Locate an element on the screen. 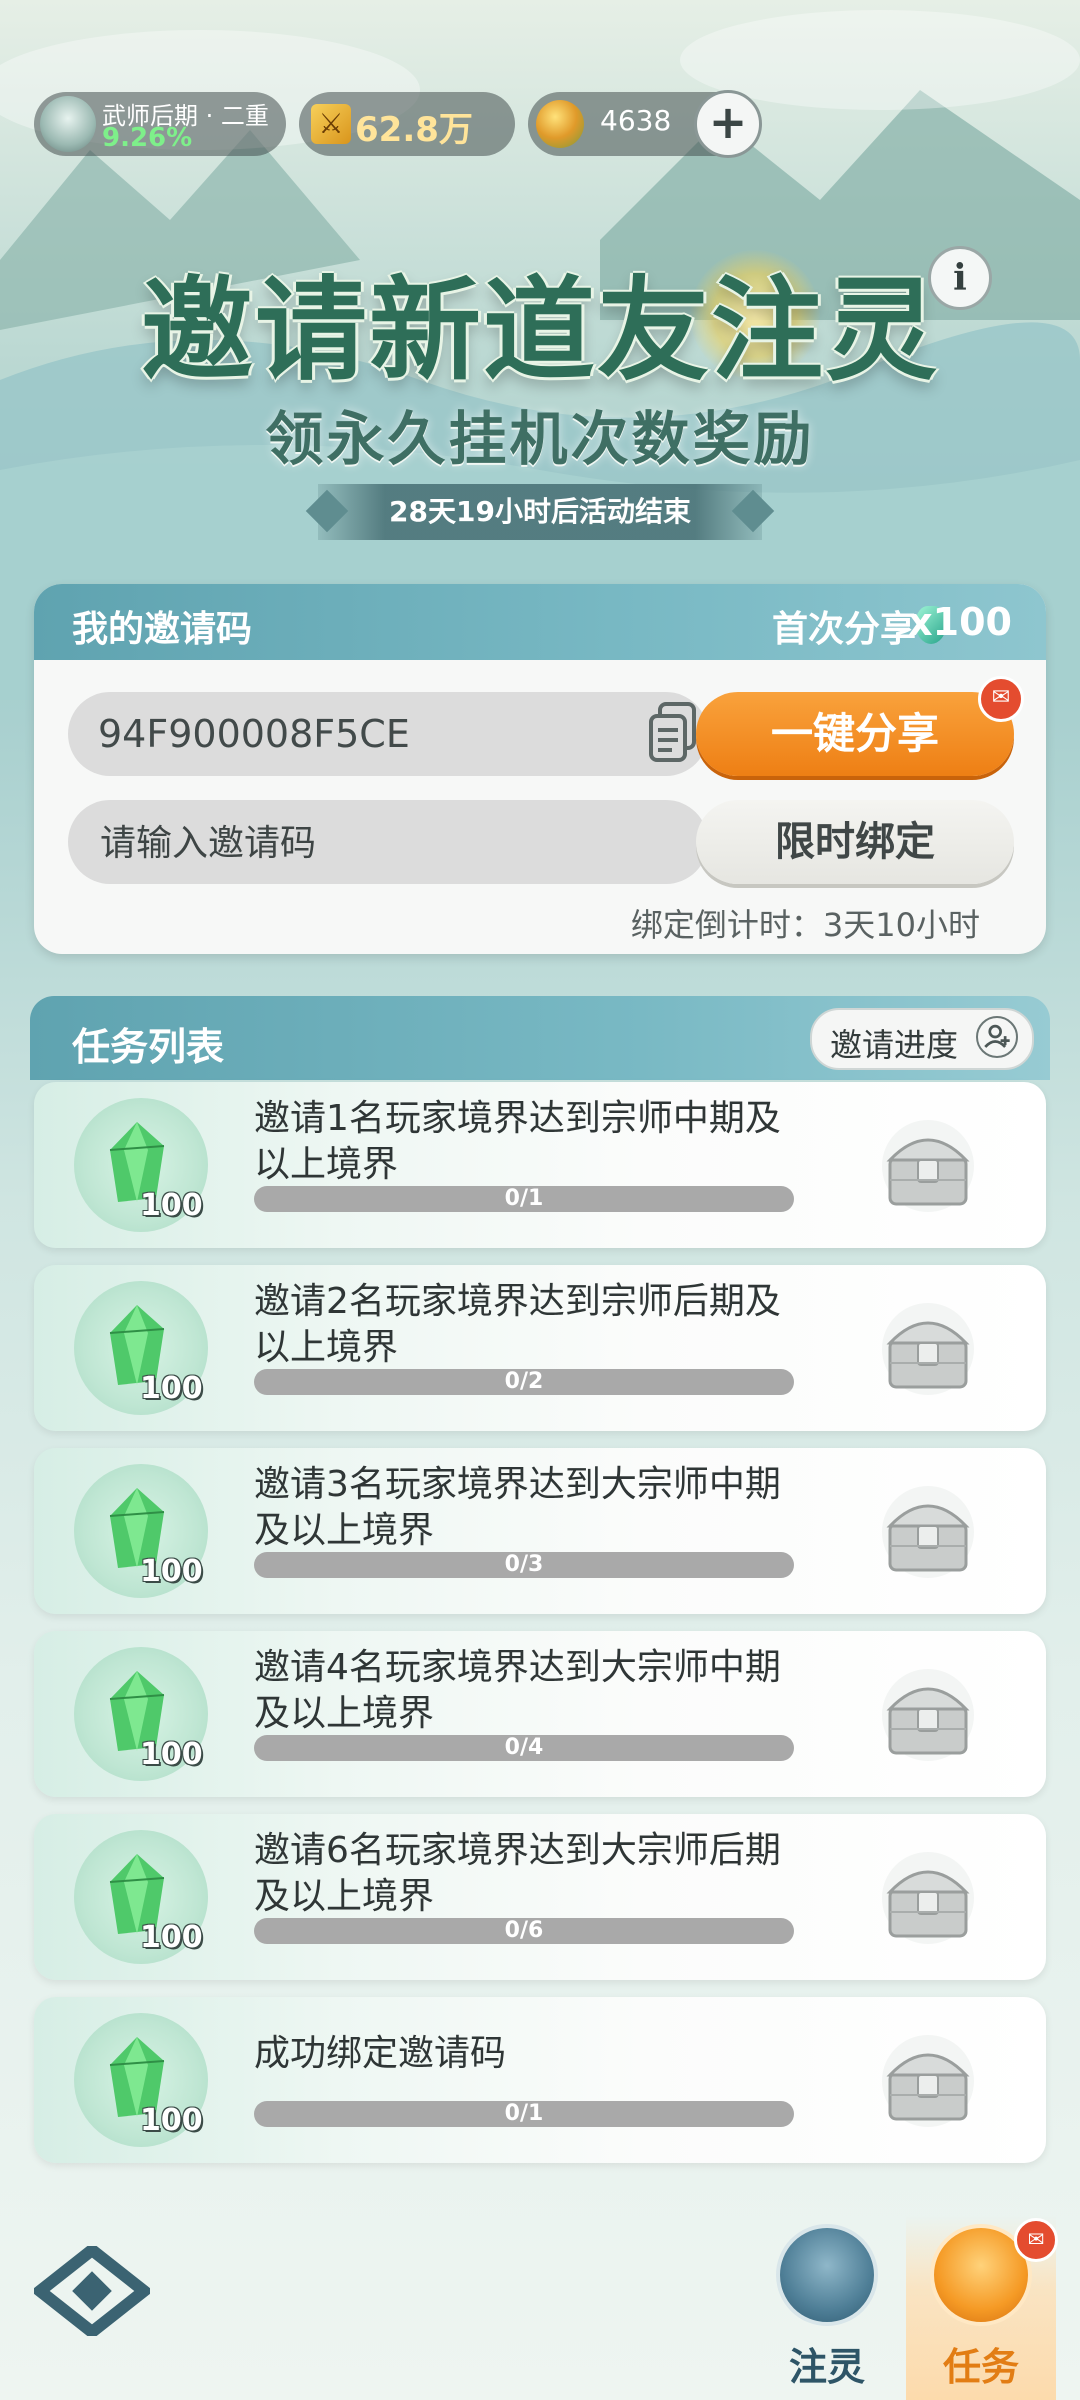  event-countdown: 28天19小时后活动结束 is located at coordinates (540, 512).